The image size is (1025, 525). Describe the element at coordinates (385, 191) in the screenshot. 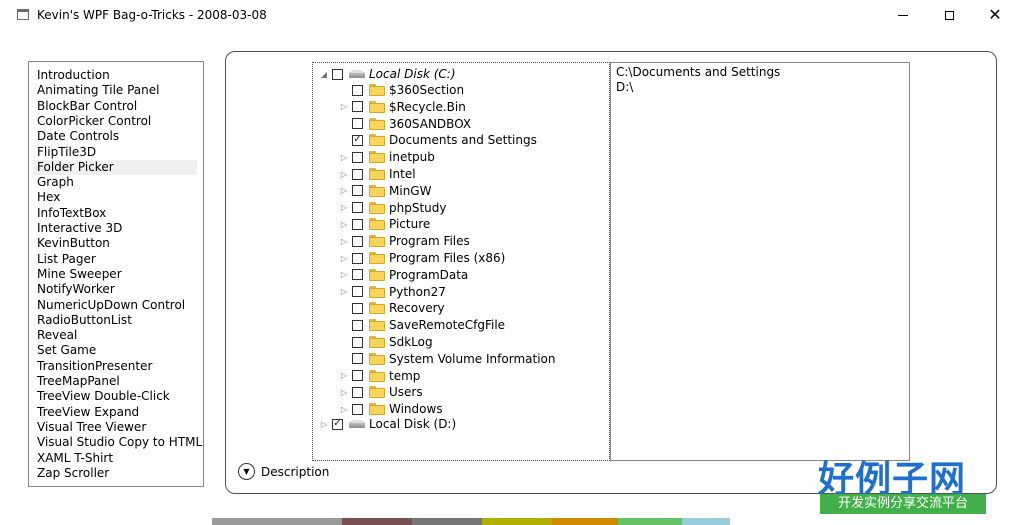

I see `tree-item: ▷ MinGW` at that location.